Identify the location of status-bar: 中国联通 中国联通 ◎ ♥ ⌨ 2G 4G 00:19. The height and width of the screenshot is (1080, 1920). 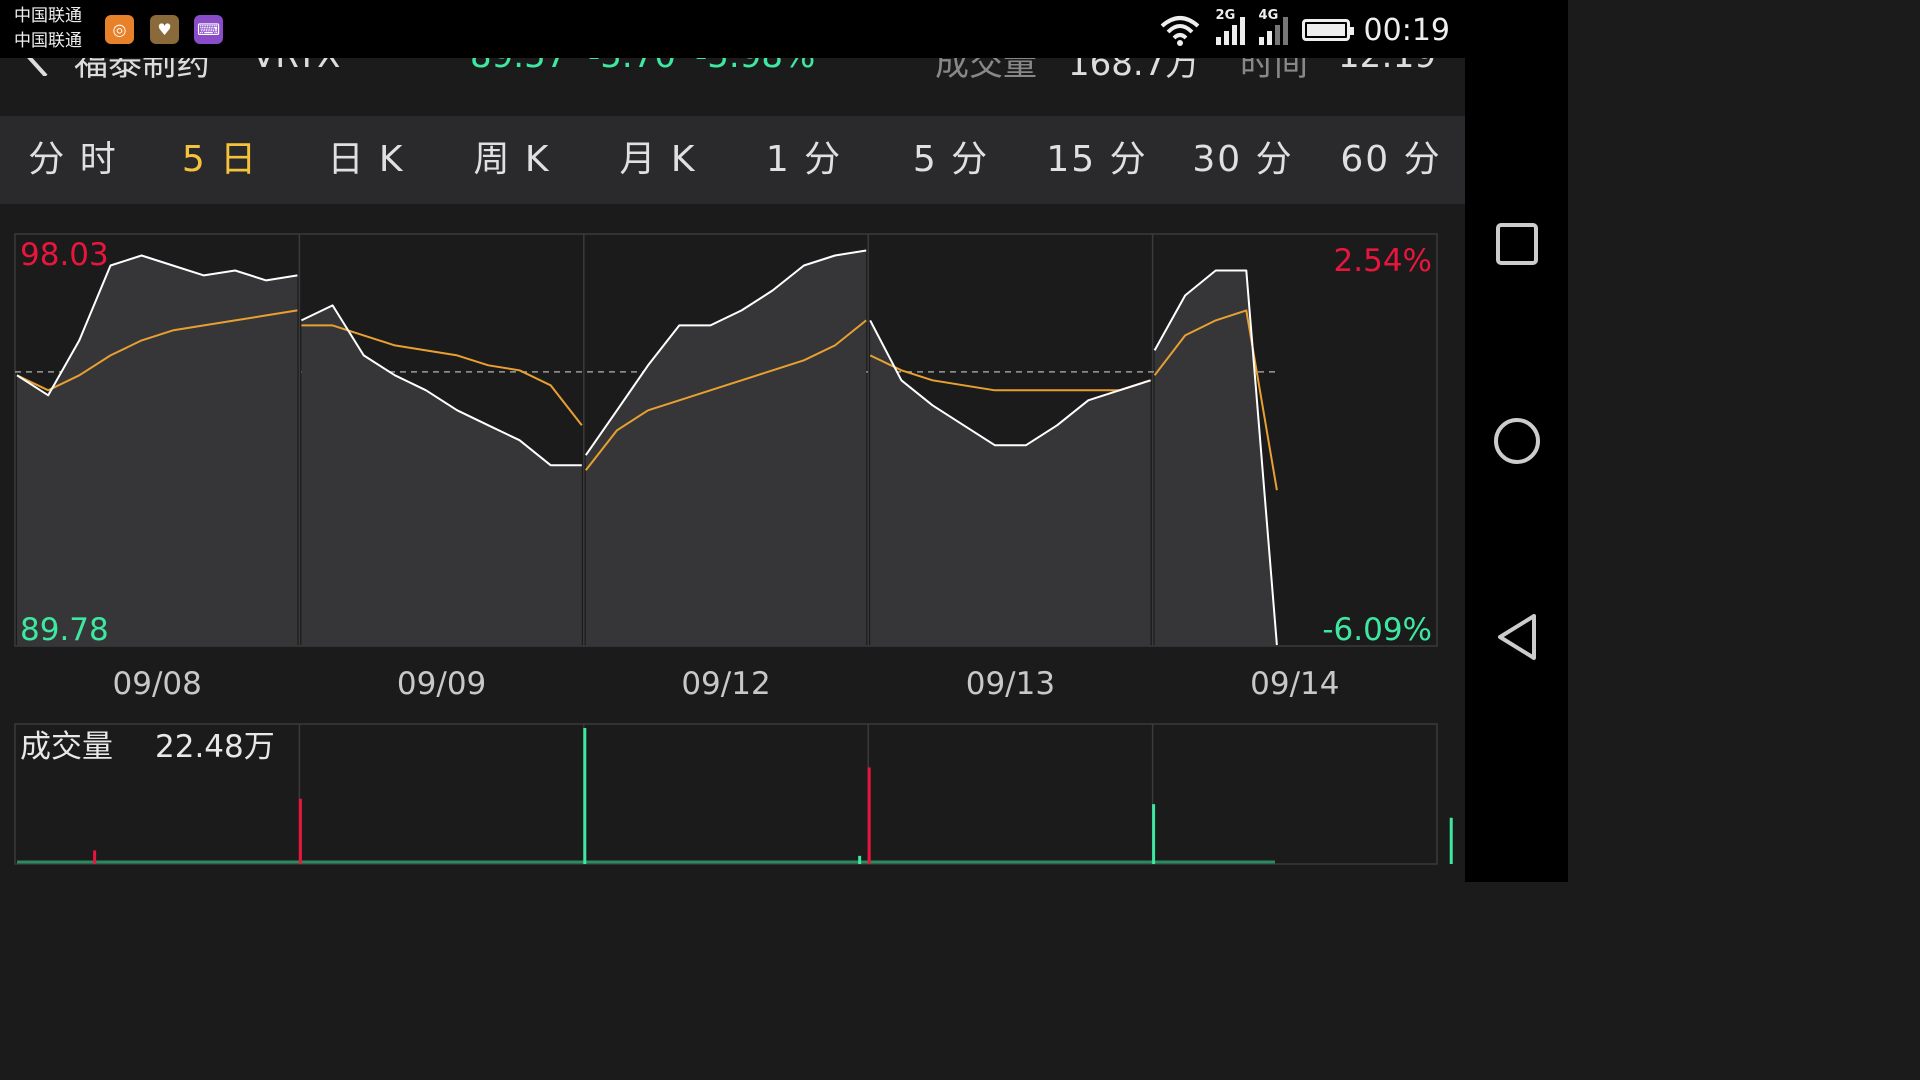
(784, 29).